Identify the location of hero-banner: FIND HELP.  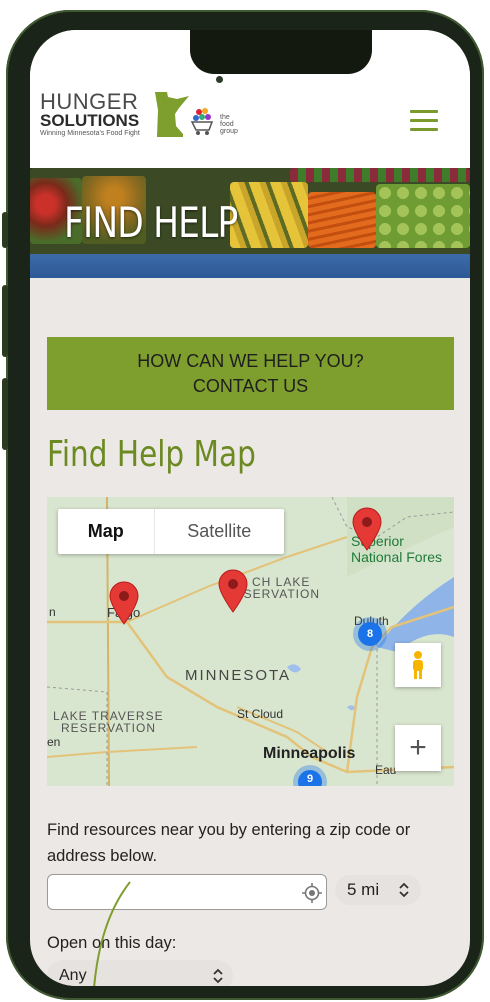
(250, 223).